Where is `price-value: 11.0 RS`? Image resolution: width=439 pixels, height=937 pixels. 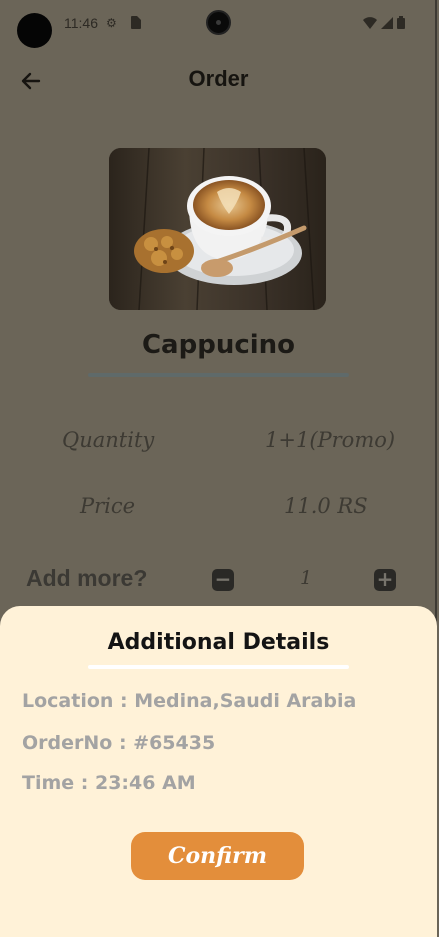
price-value: 11.0 RS is located at coordinates (326, 506).